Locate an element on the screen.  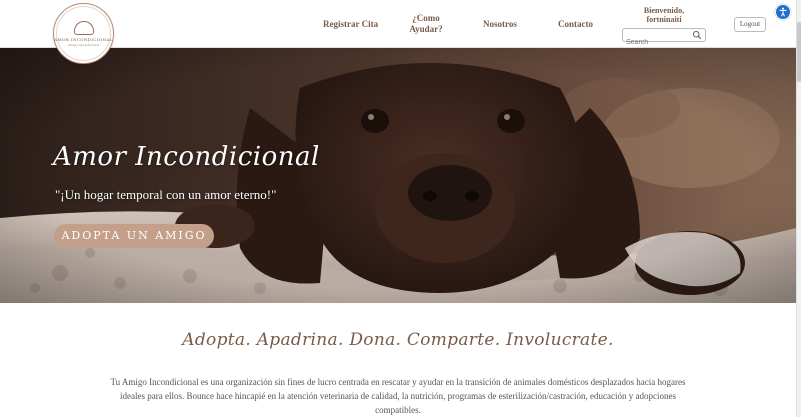
logo-badge: AMOR INCONDICIONAL Amigo Incondicional is located at coordinates (83, 33).